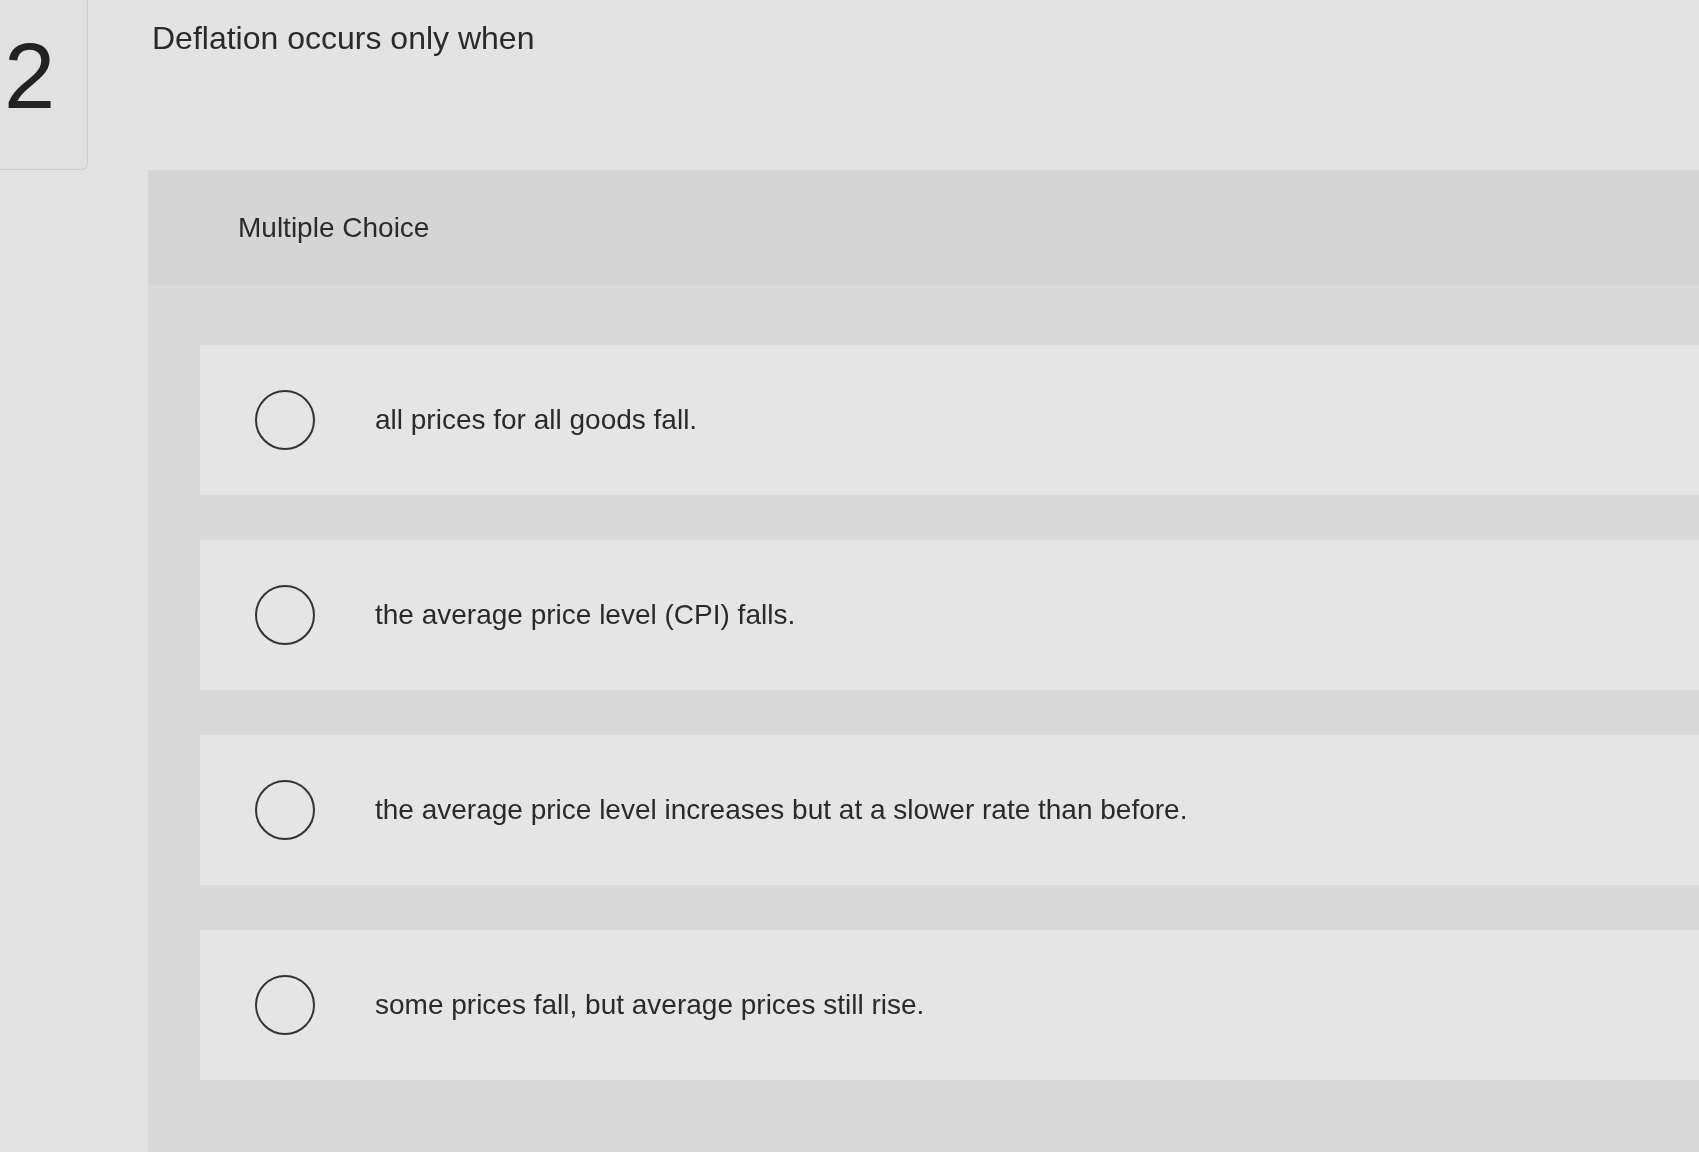  What do you see at coordinates (344, 38) in the screenshot?
I see `question-text: Deflation occurs only when` at bounding box center [344, 38].